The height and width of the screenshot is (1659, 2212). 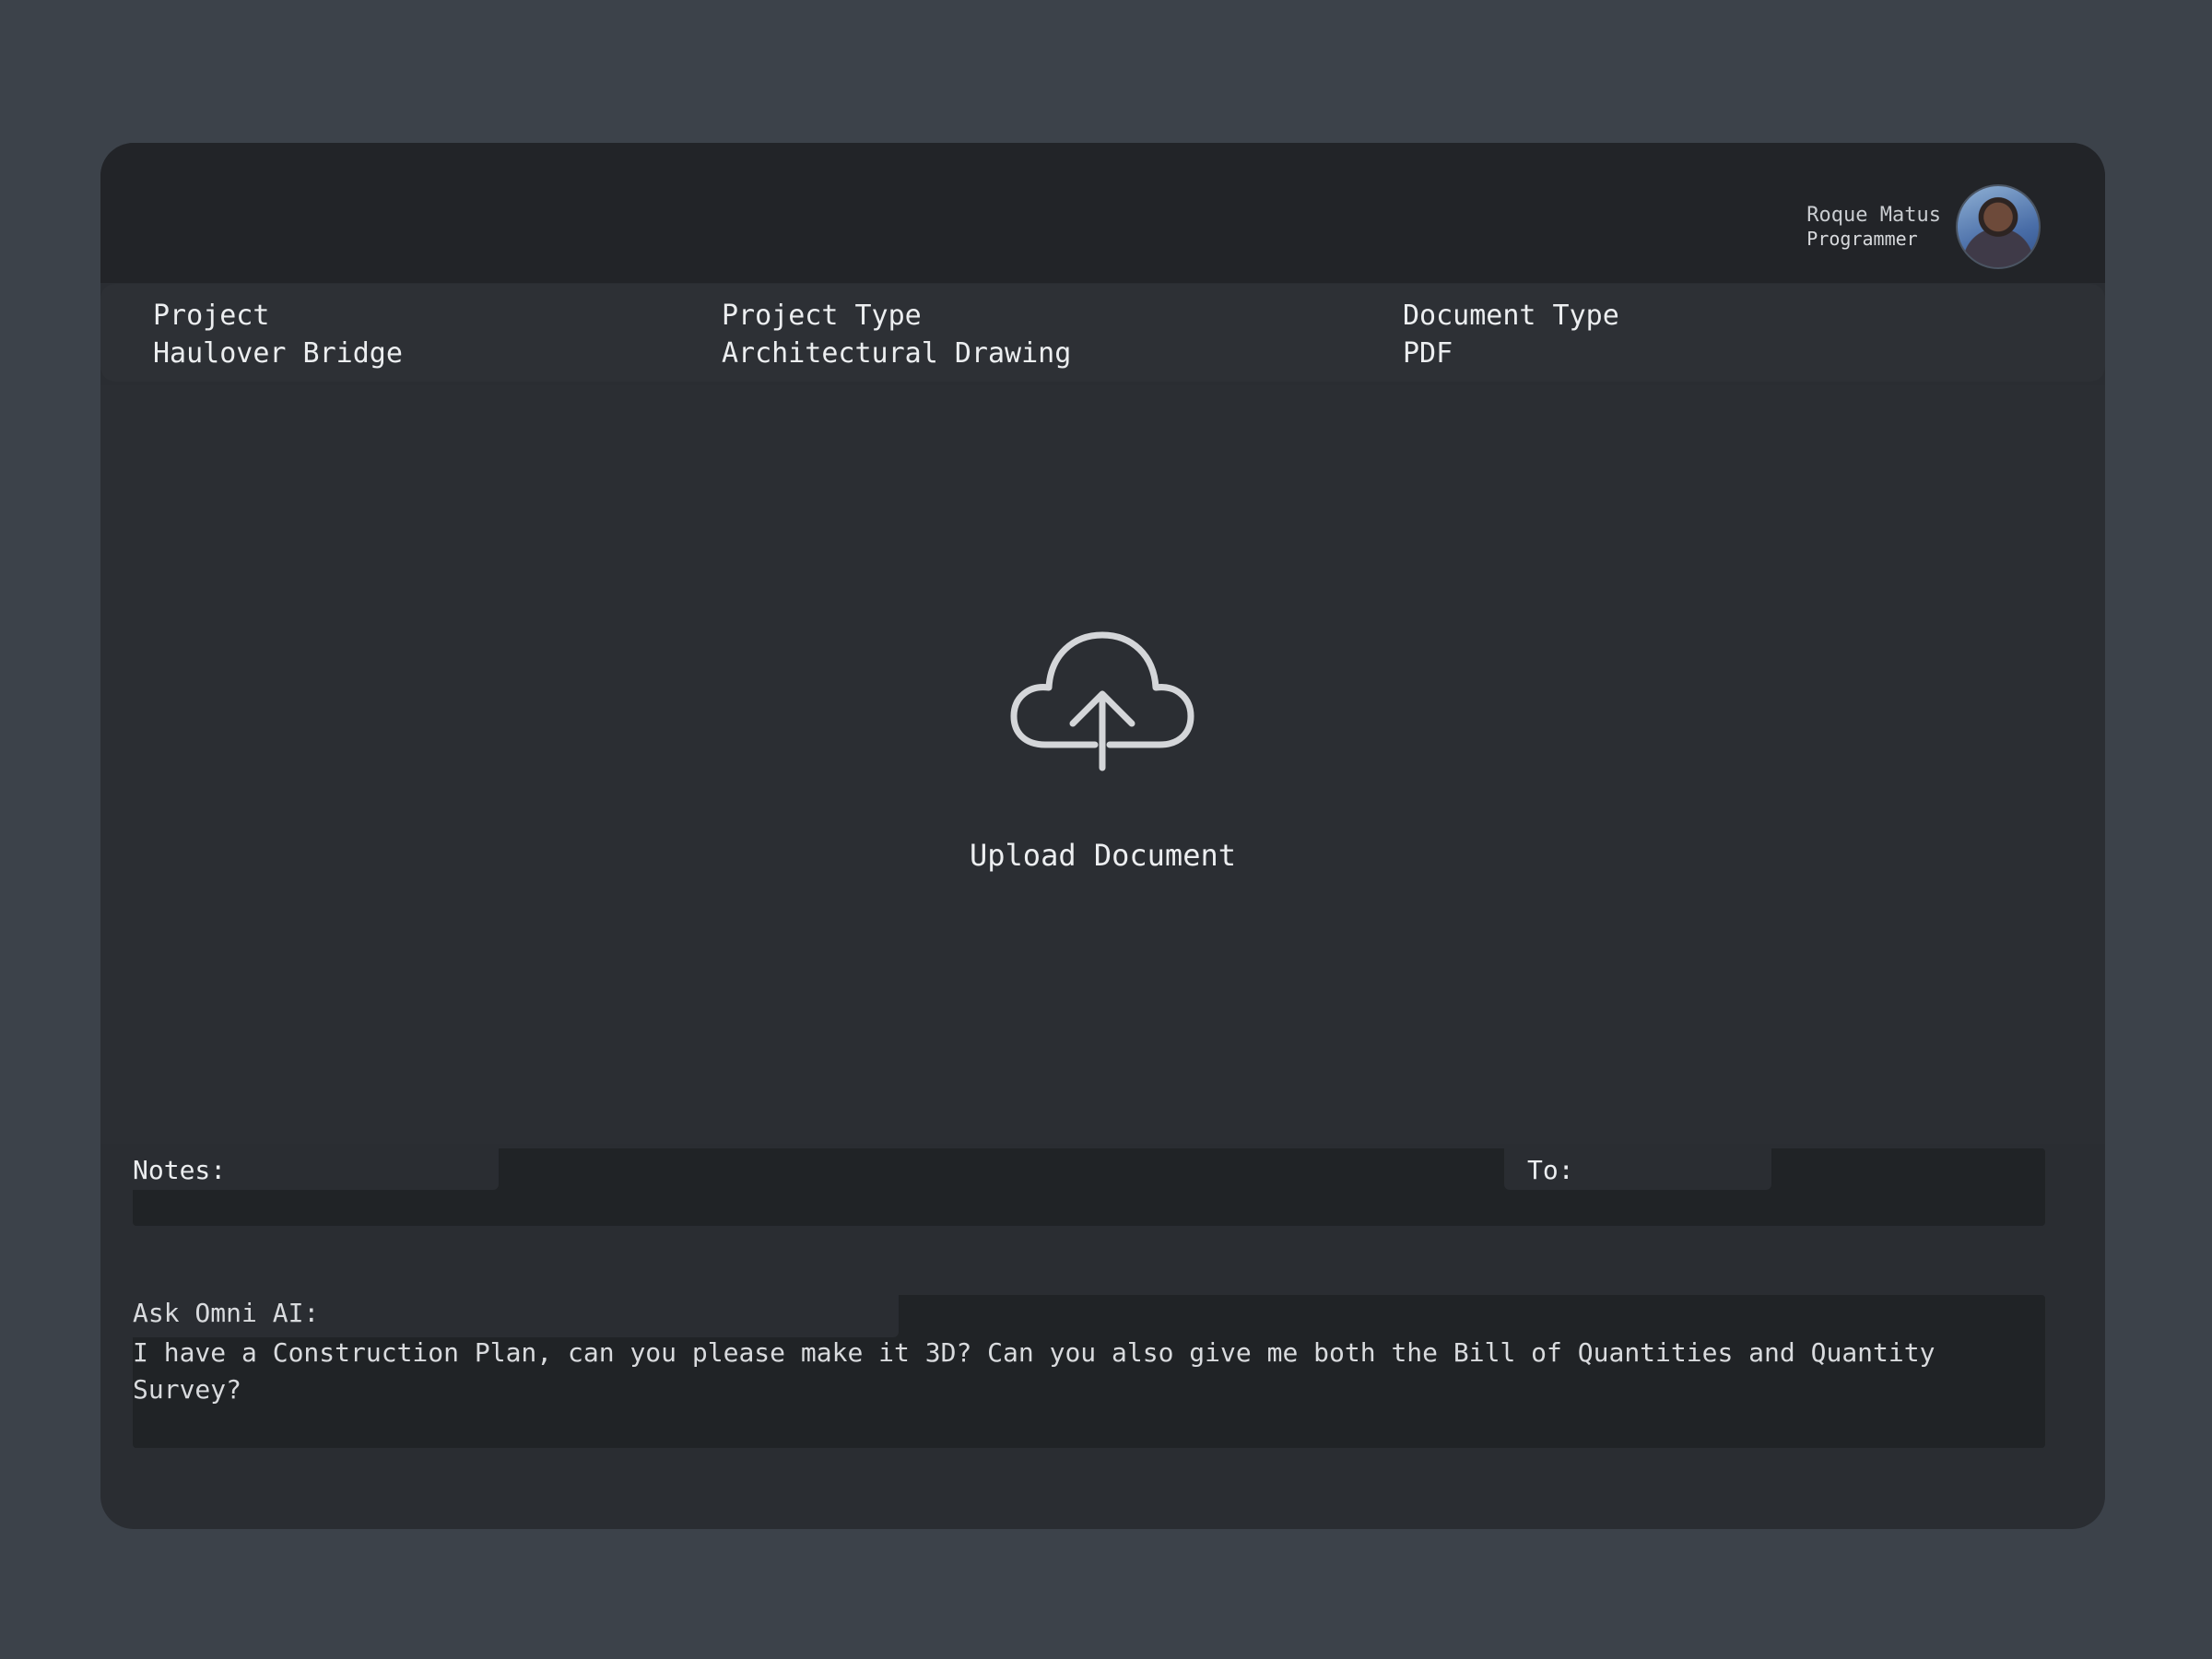 What do you see at coordinates (278, 334) in the screenshot?
I see `project-field: Project Haulover Bridge` at bounding box center [278, 334].